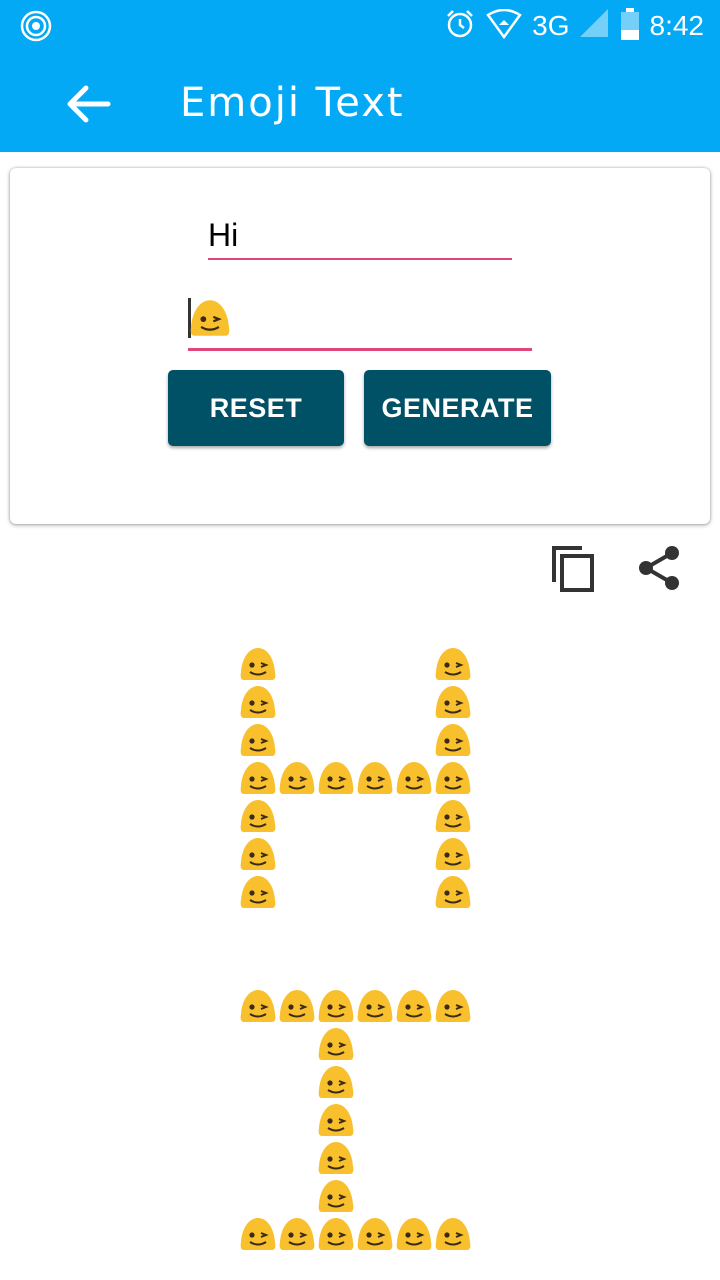  Describe the element at coordinates (256, 408) in the screenshot. I see `reset-button: RESET` at that location.